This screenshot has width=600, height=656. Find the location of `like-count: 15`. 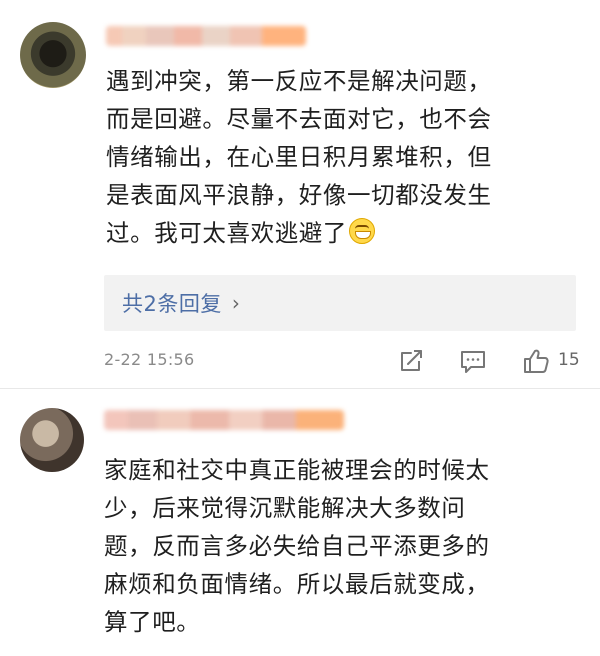

like-count: 15 is located at coordinates (569, 360).